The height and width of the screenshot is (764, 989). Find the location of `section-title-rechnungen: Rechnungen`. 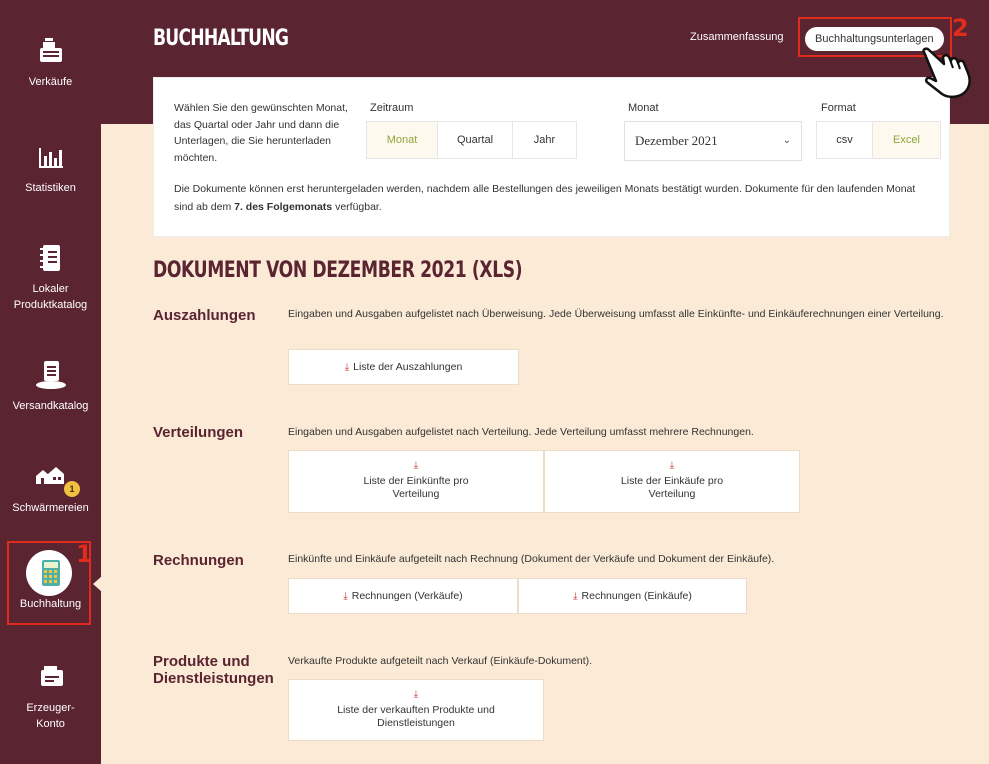

section-title-rechnungen: Rechnungen is located at coordinates (198, 560).